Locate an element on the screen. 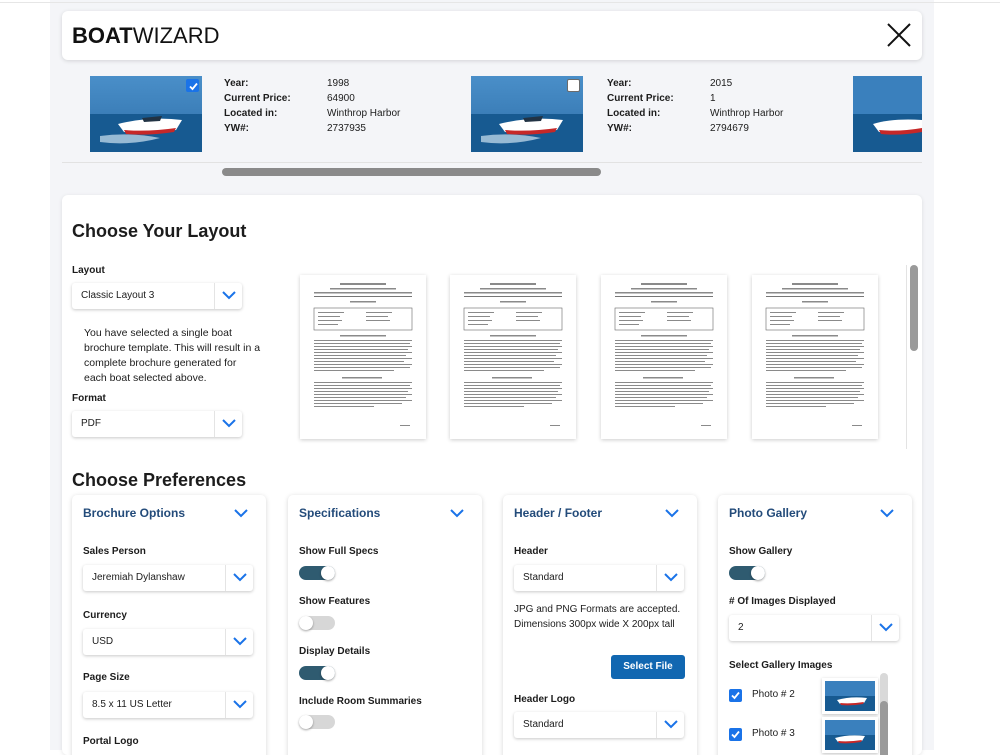  layout-select-value: Classic Layout 3 is located at coordinates (118, 295).